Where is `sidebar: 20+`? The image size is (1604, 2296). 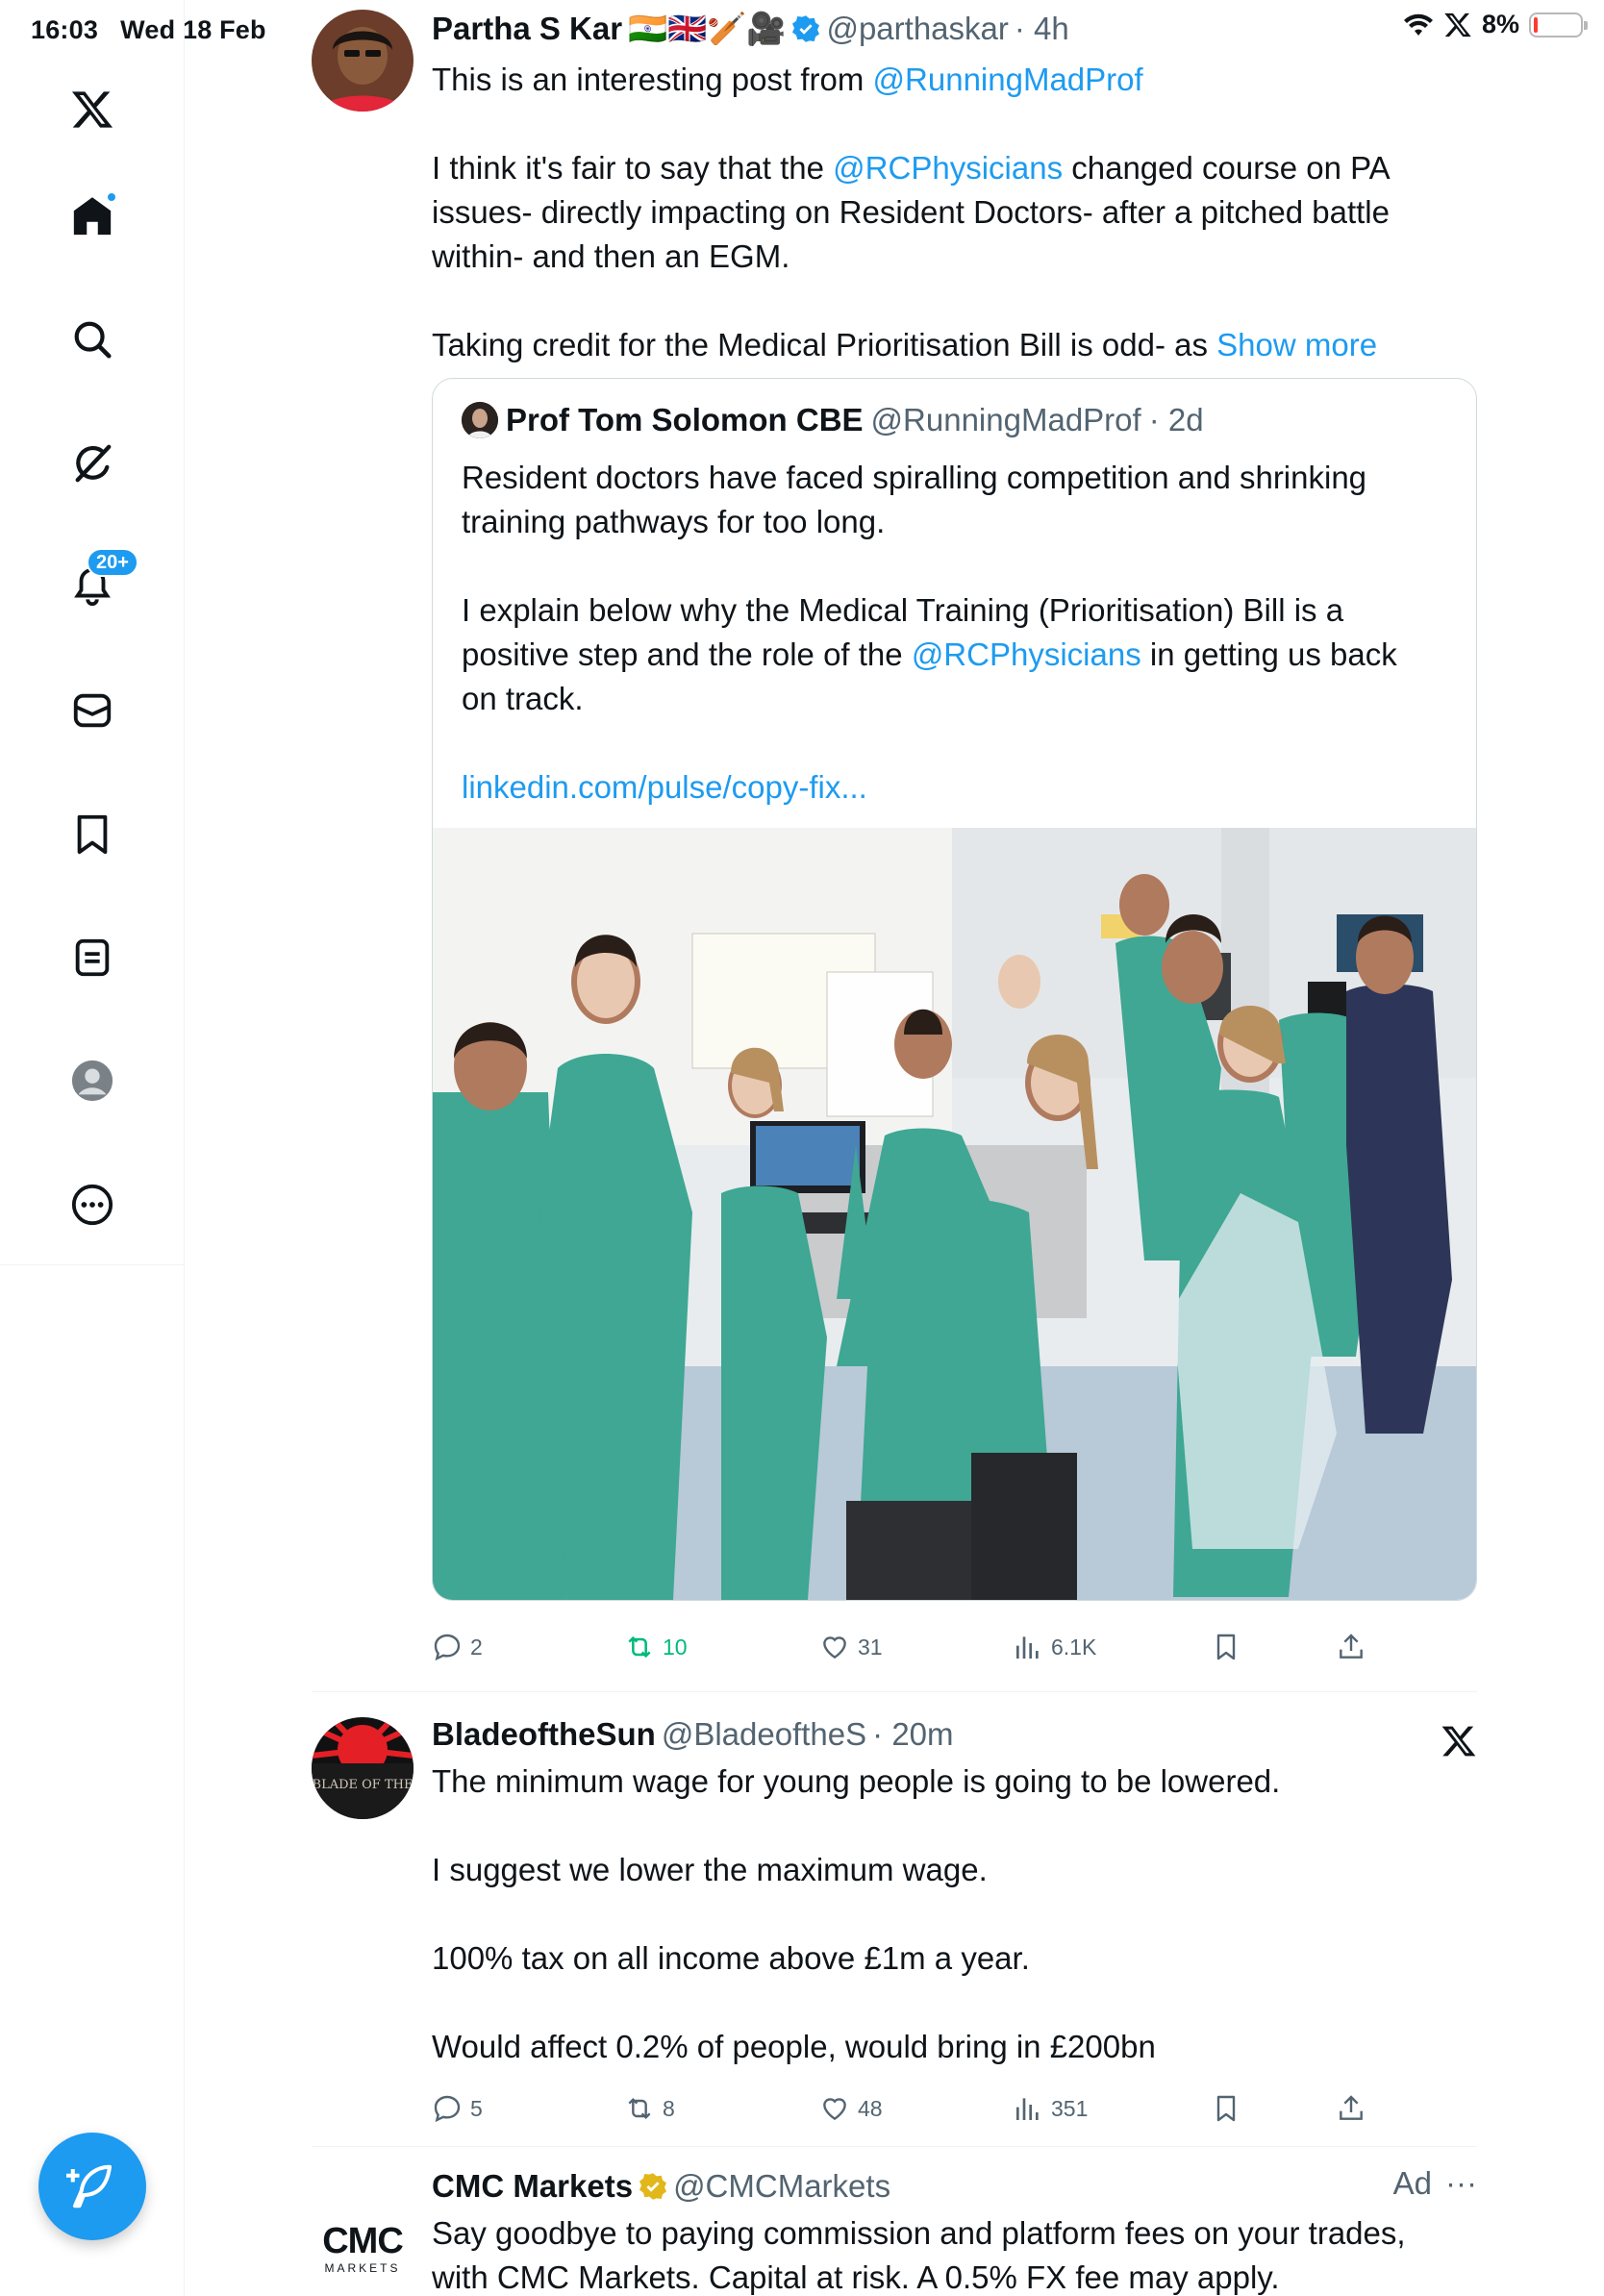 sidebar: 20+ is located at coordinates (92, 1148).